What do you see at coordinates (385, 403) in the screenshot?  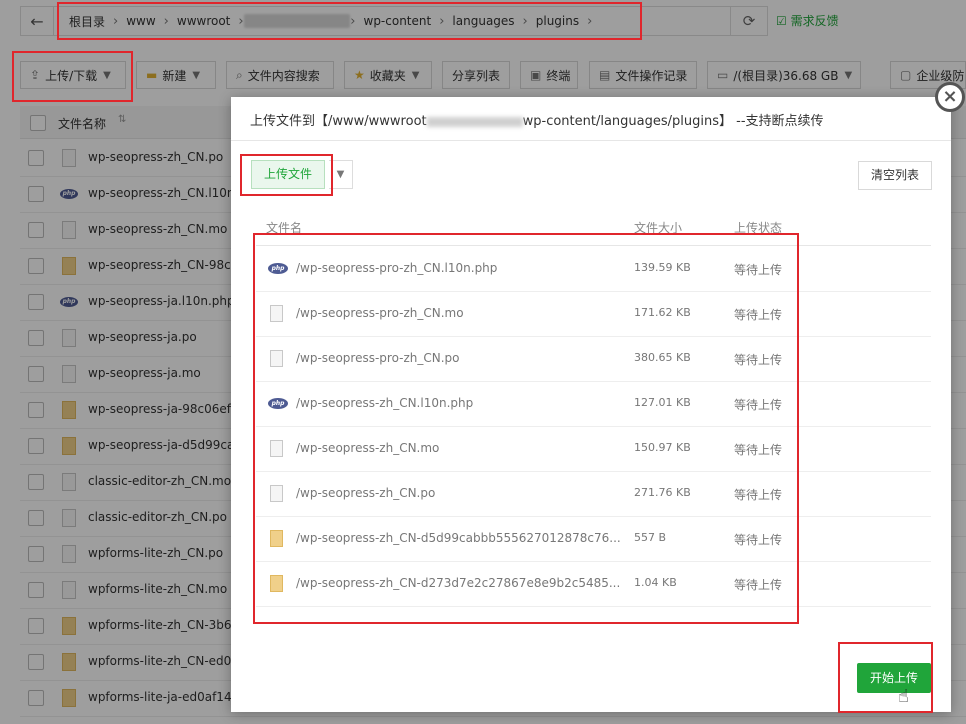 I see `upload-file-name: /wp-seopress-zh_CN.l10n.php` at bounding box center [385, 403].